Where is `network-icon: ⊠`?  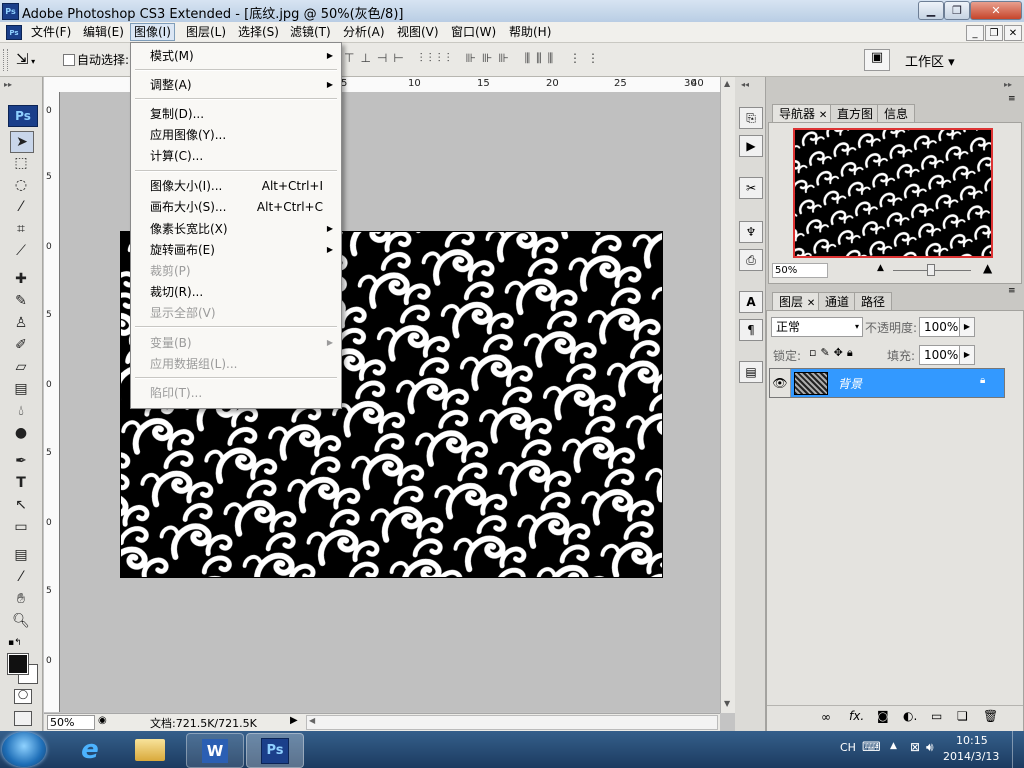 network-icon: ⊠ is located at coordinates (915, 747).